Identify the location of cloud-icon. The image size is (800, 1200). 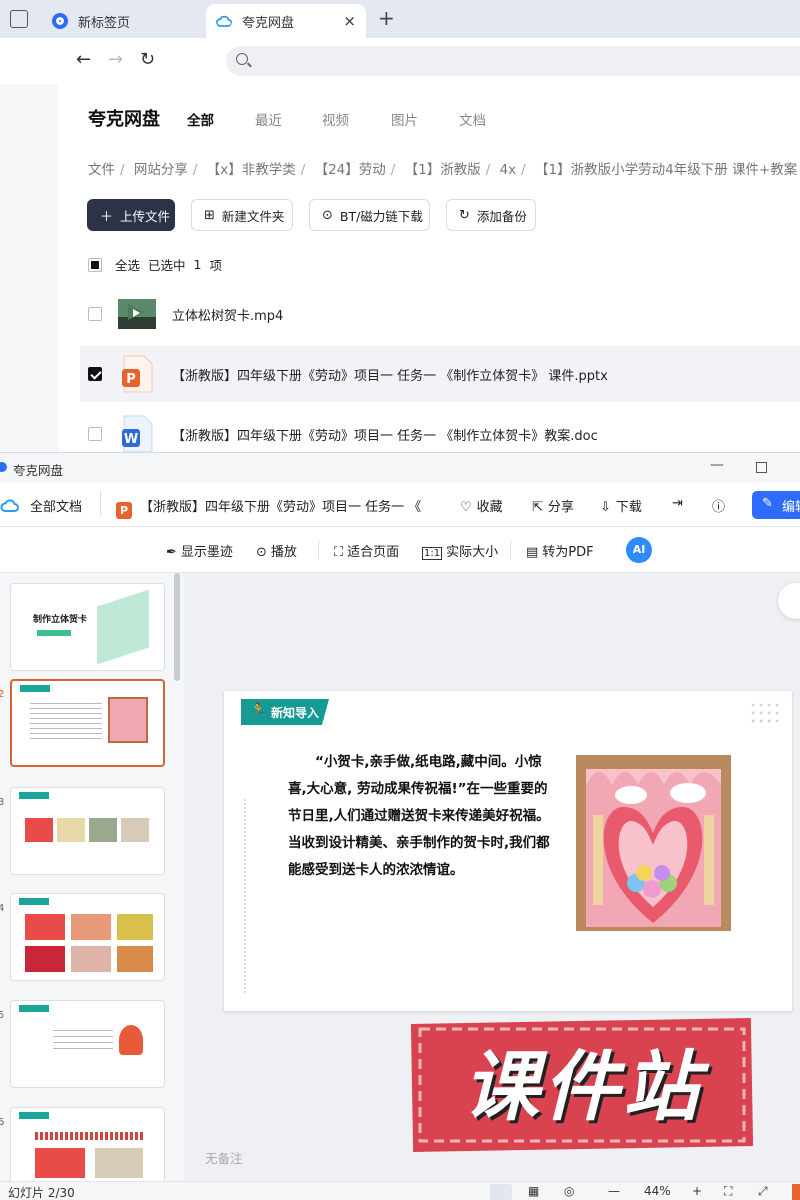
(9, 505).